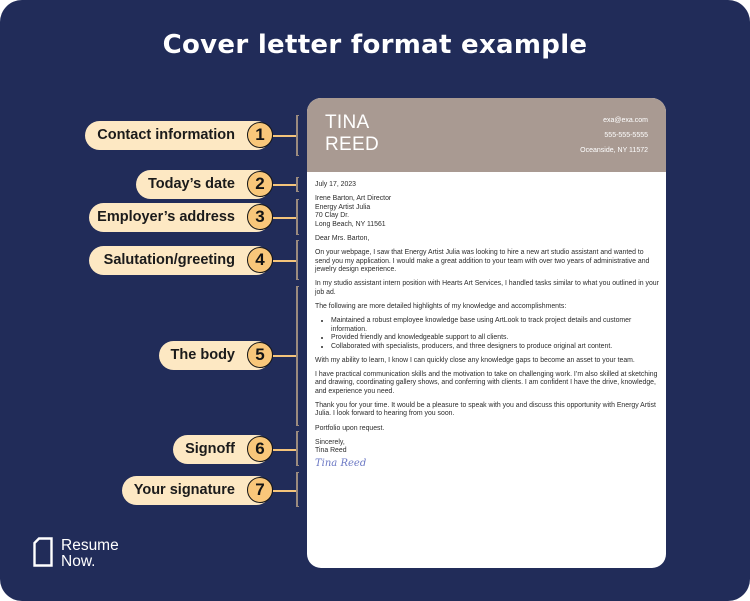  What do you see at coordinates (297, 135) in the screenshot?
I see `bracket-contact` at bounding box center [297, 135].